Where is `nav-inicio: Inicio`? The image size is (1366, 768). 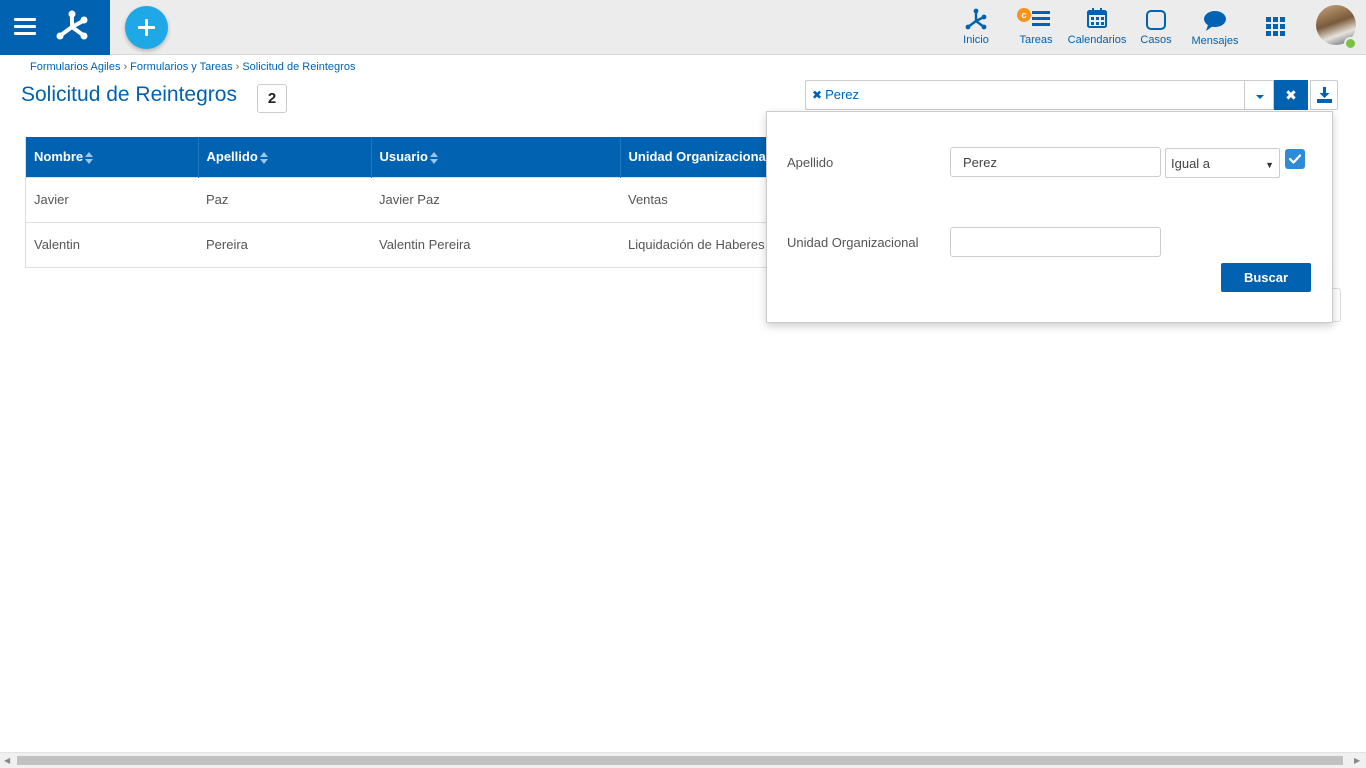
nav-inicio: Inicio is located at coordinates (976, 27).